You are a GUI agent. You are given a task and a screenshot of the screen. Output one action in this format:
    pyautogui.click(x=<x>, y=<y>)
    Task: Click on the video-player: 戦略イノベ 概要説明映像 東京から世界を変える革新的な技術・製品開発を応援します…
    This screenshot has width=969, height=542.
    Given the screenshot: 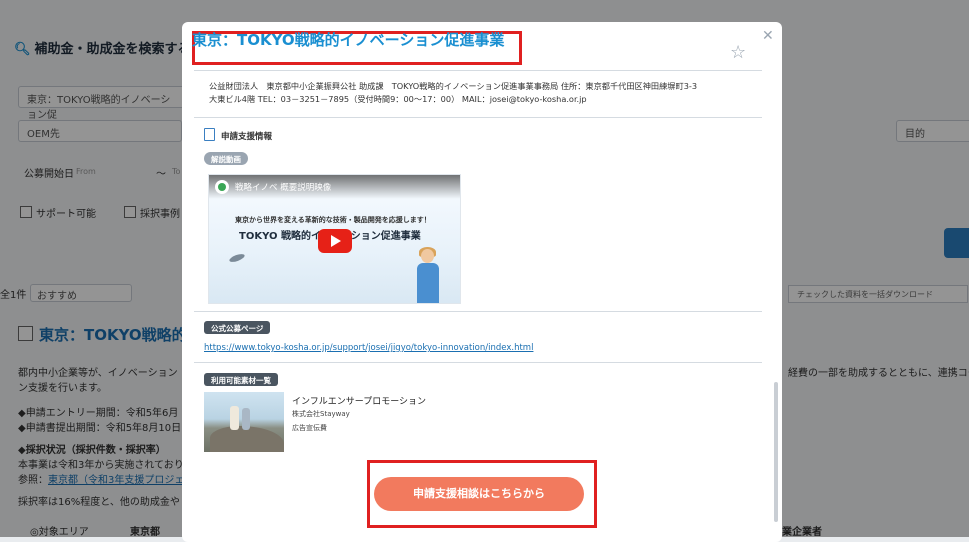 What is the action you would take?
    pyautogui.click(x=334, y=239)
    